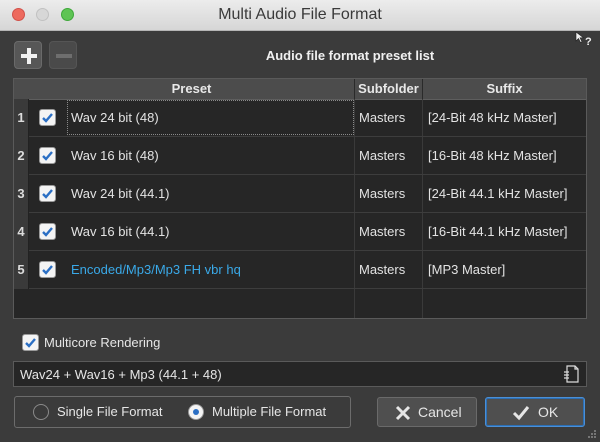 The height and width of the screenshot is (442, 600). What do you see at coordinates (497, 231) in the screenshot?
I see `suffix-value: [16-Bit 44.1 kHz Master]` at bounding box center [497, 231].